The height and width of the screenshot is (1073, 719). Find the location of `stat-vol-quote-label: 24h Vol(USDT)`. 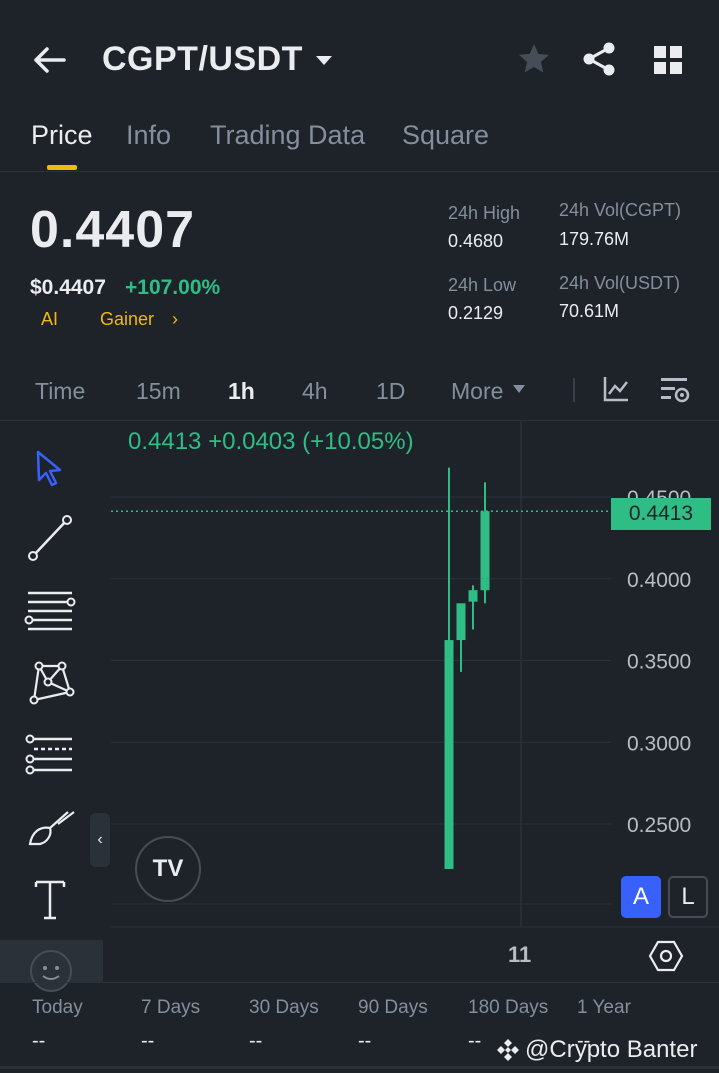

stat-vol-quote-label: 24h Vol(USDT) is located at coordinates (620, 283).